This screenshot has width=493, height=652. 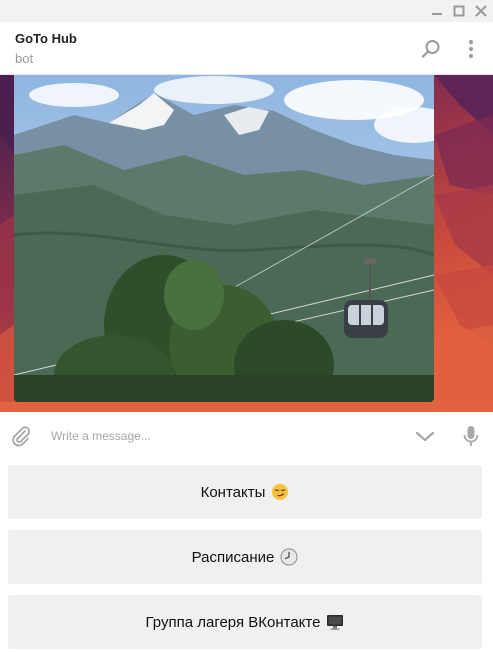 What do you see at coordinates (280, 492) in the screenshot?
I see `smirk-face-icon` at bounding box center [280, 492].